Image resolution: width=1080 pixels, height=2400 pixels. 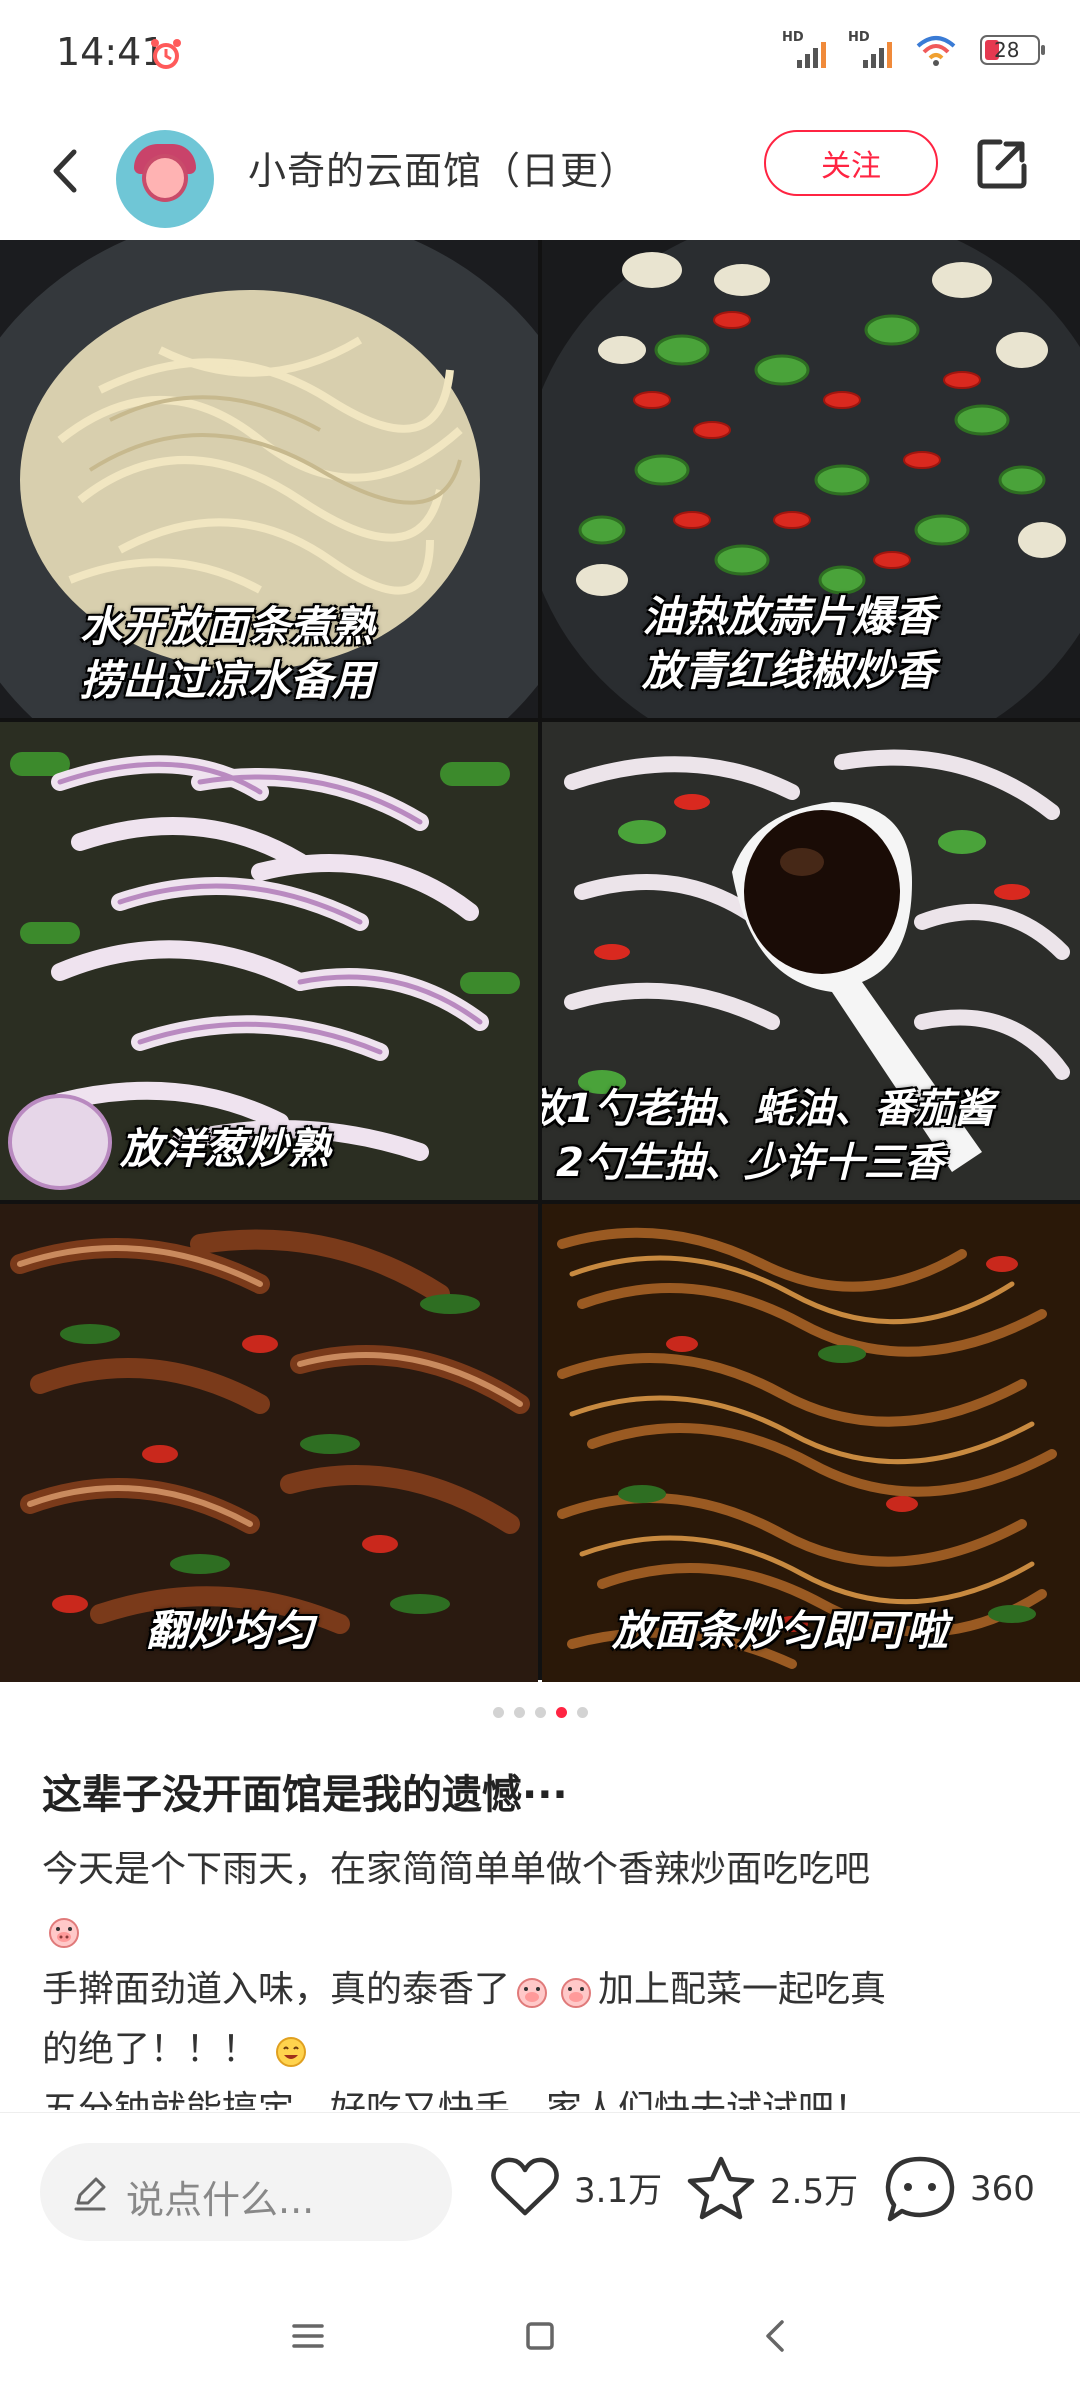 I want to click on step-photo-4: 放1勺老抽、蚝油、番茄酱 2勺生抽、少许十三香, so click(x=811, y=961).